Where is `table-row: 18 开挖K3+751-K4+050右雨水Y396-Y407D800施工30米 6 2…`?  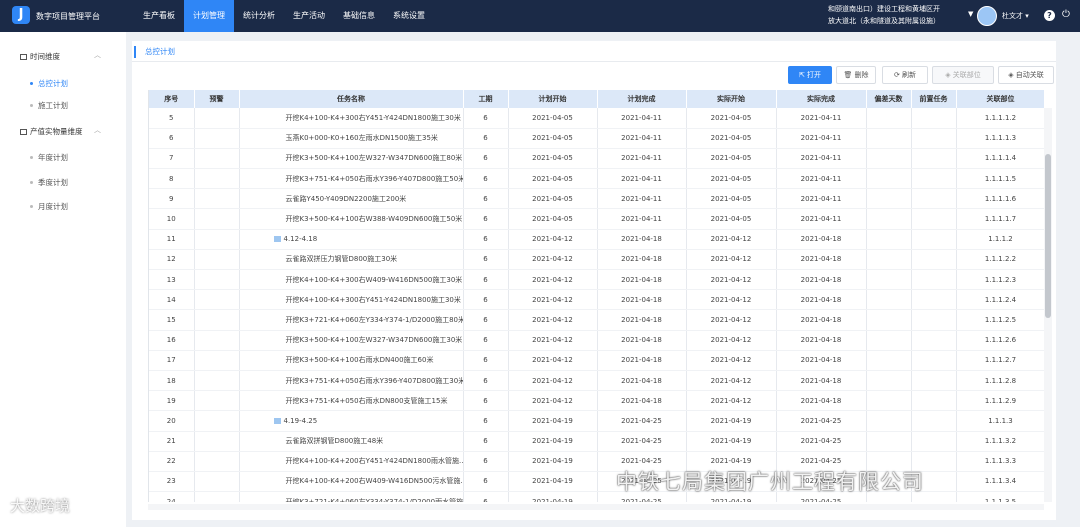 table-row: 18 开挖K3+751-K4+050右雨水Y396-Y407D800施工30米 6 2… is located at coordinates (596, 381).